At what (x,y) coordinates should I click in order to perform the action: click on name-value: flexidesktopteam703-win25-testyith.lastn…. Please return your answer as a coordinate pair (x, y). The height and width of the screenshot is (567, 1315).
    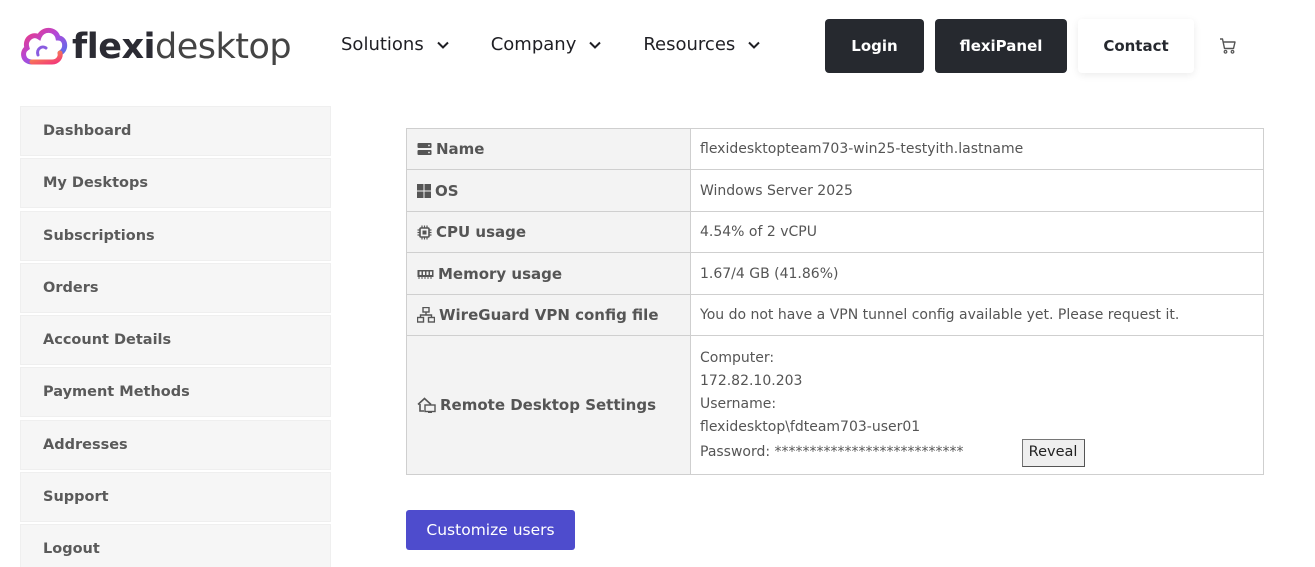
    Looking at the image, I should click on (977, 149).